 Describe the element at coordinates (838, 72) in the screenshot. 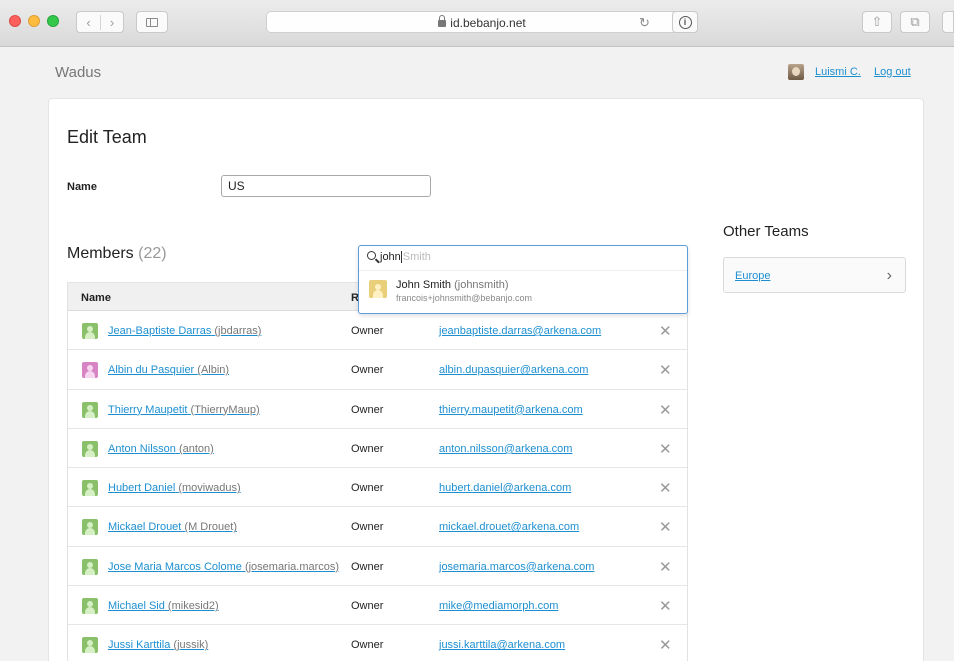

I see `user-profile-link: Luismi C.` at that location.